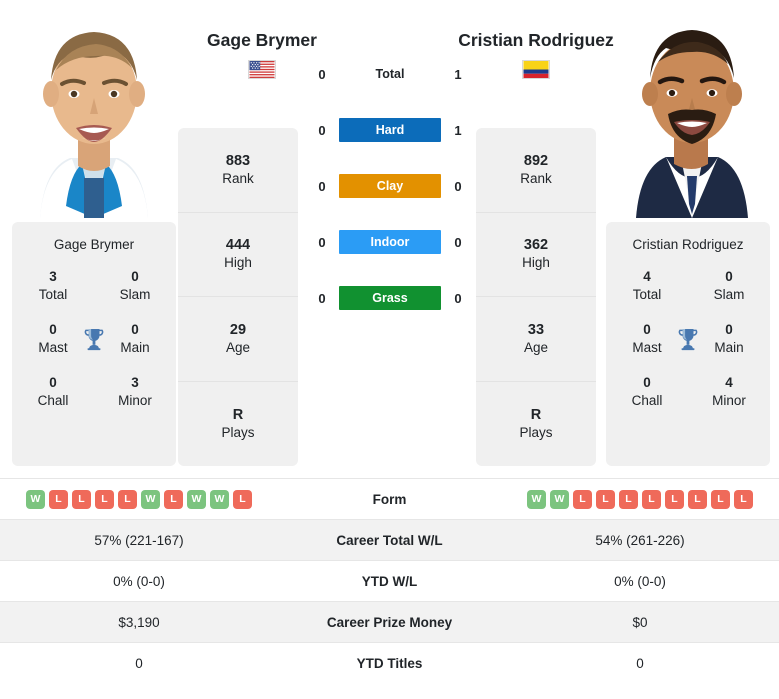 This screenshot has height=699, width=779. What do you see at coordinates (390, 242) in the screenshot?
I see `surface-badge-indoor: Indoor` at bounding box center [390, 242].